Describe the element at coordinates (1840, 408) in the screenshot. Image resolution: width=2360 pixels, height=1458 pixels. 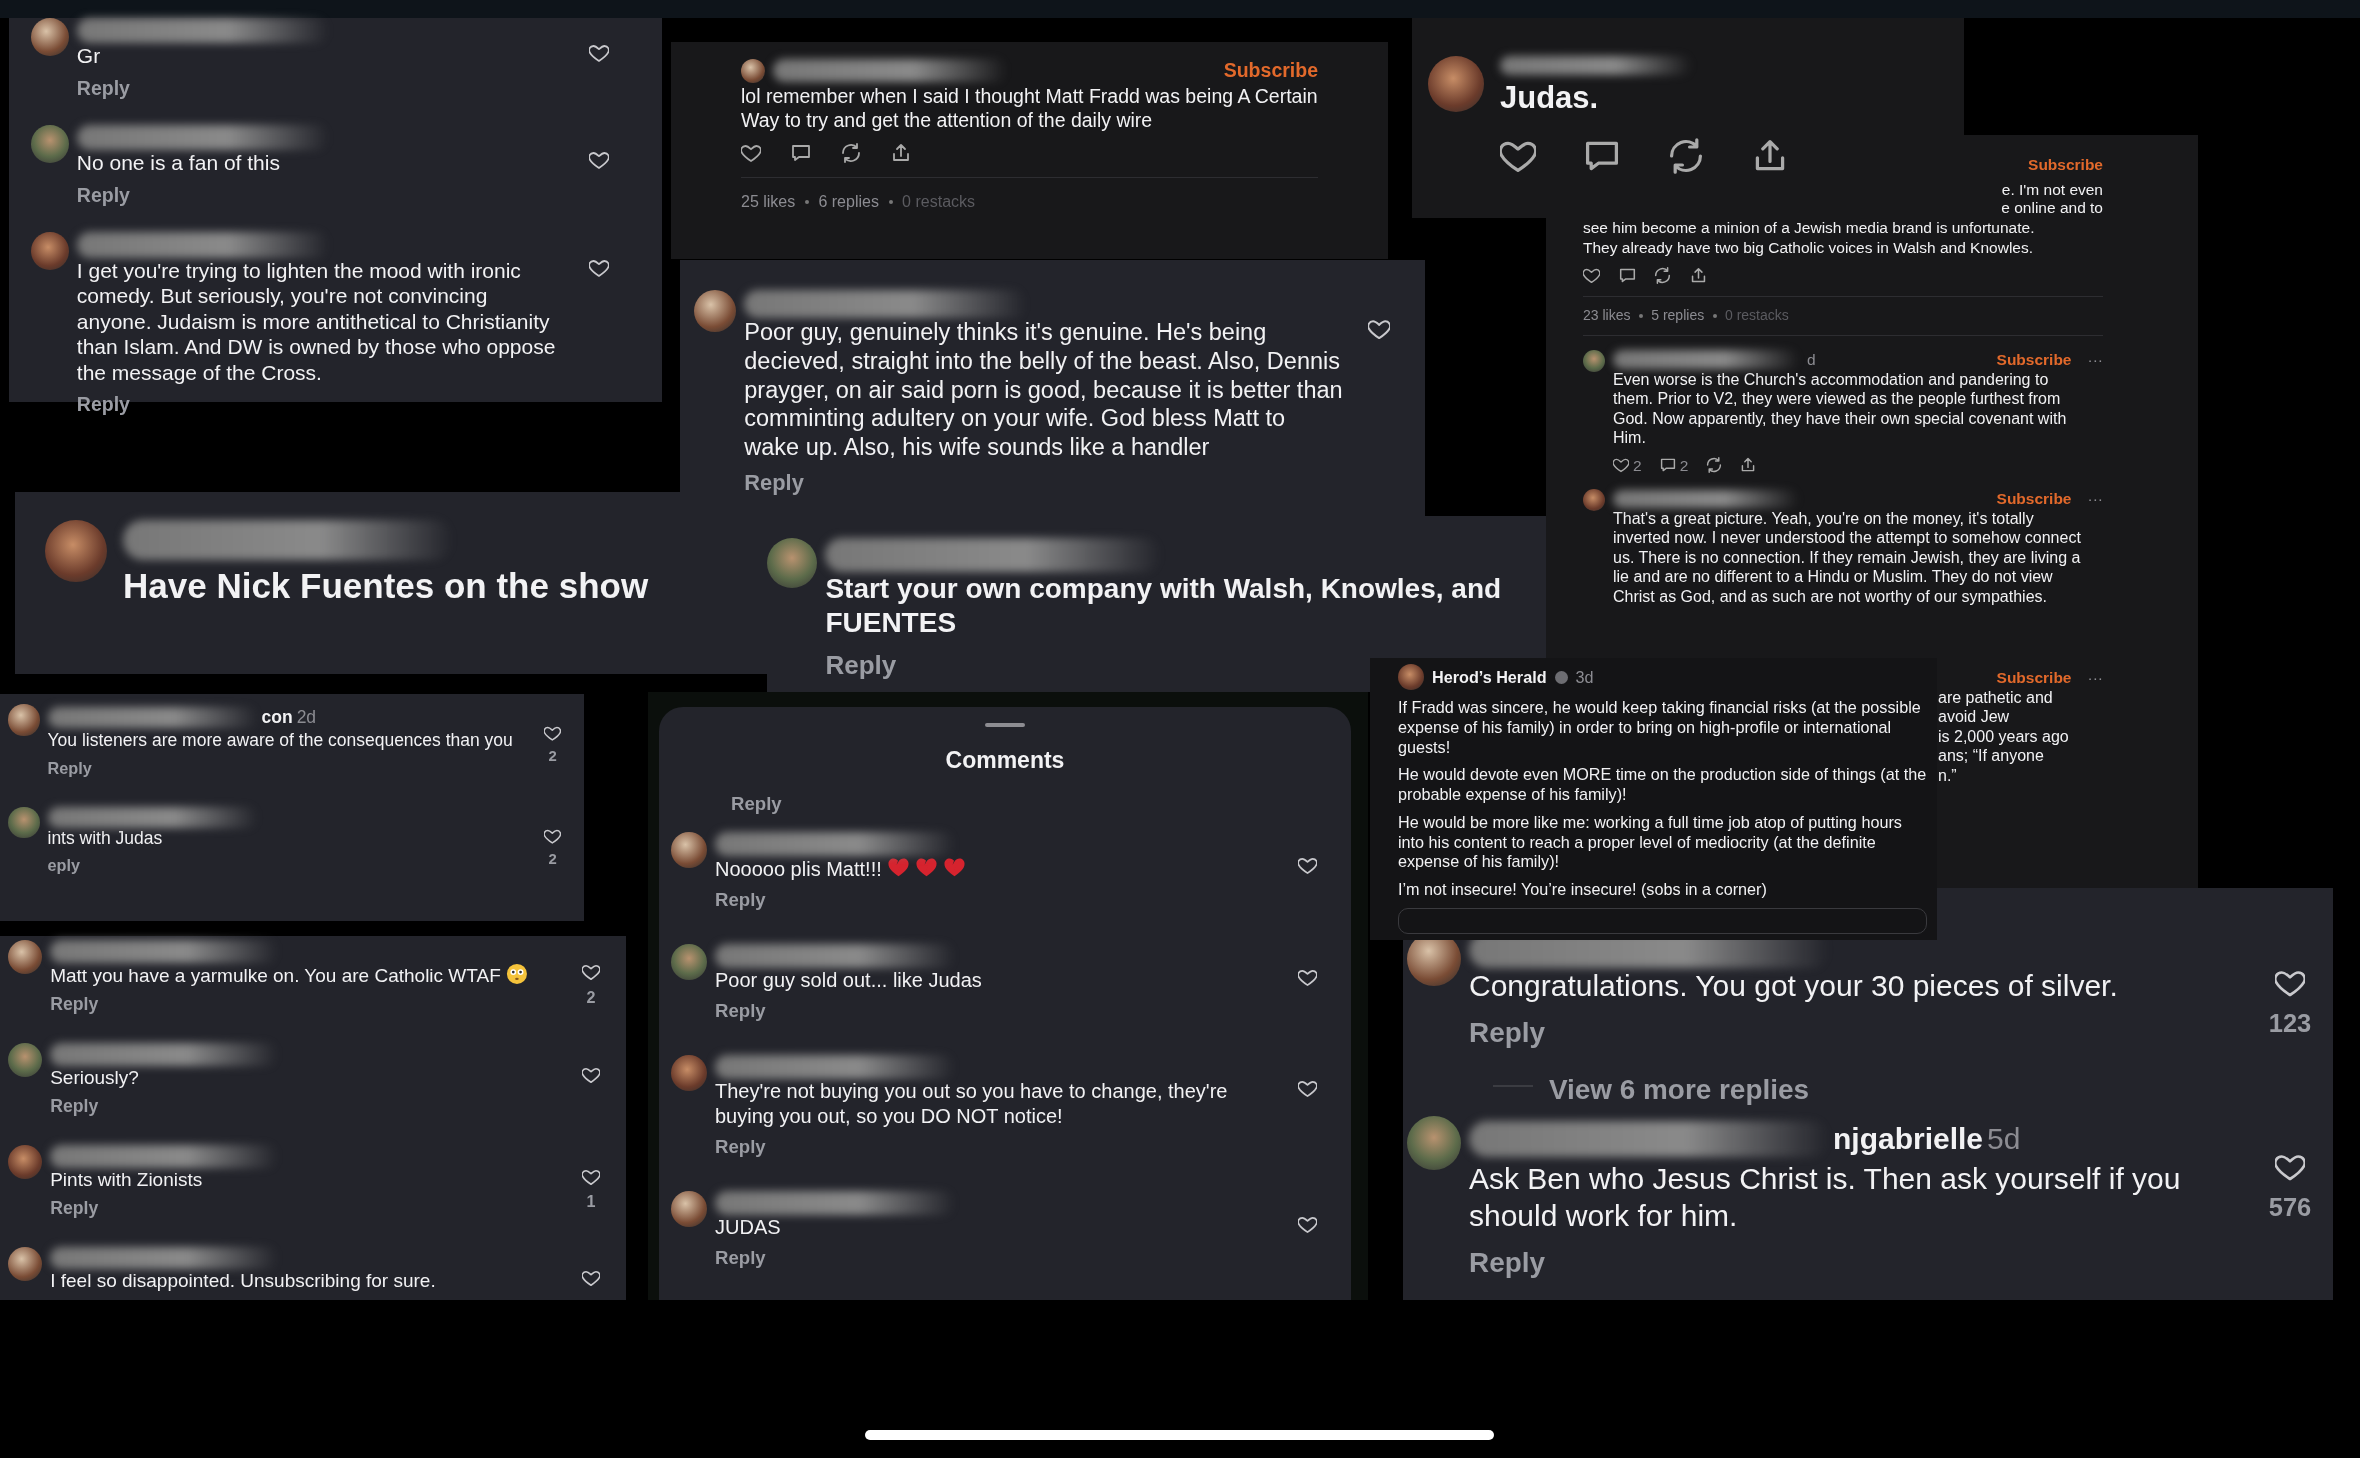
I see `comment-text: Even worse is the Church's accommodation and pandering to them. Prior to V2, they were viewed as the people furthest from God. Now apparently, they have their own special covenant with Him.` at that location.